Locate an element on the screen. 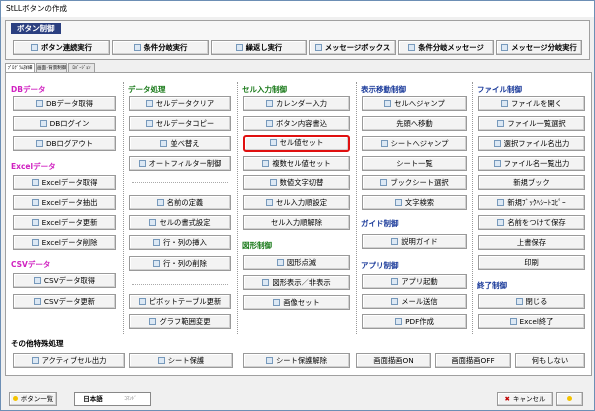 The height and width of the screenshot is (411, 595). text-search-button: 文字検索 is located at coordinates (414, 202).